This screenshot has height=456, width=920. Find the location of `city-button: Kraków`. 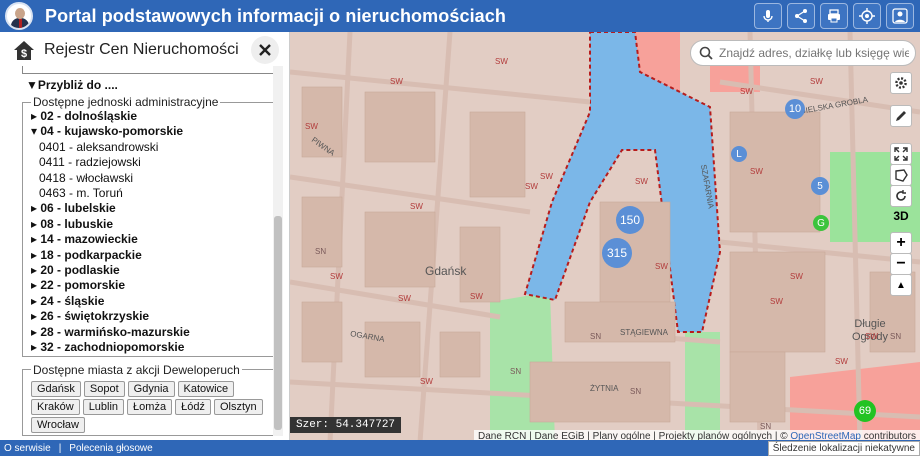

city-button: Kraków is located at coordinates (55, 406).